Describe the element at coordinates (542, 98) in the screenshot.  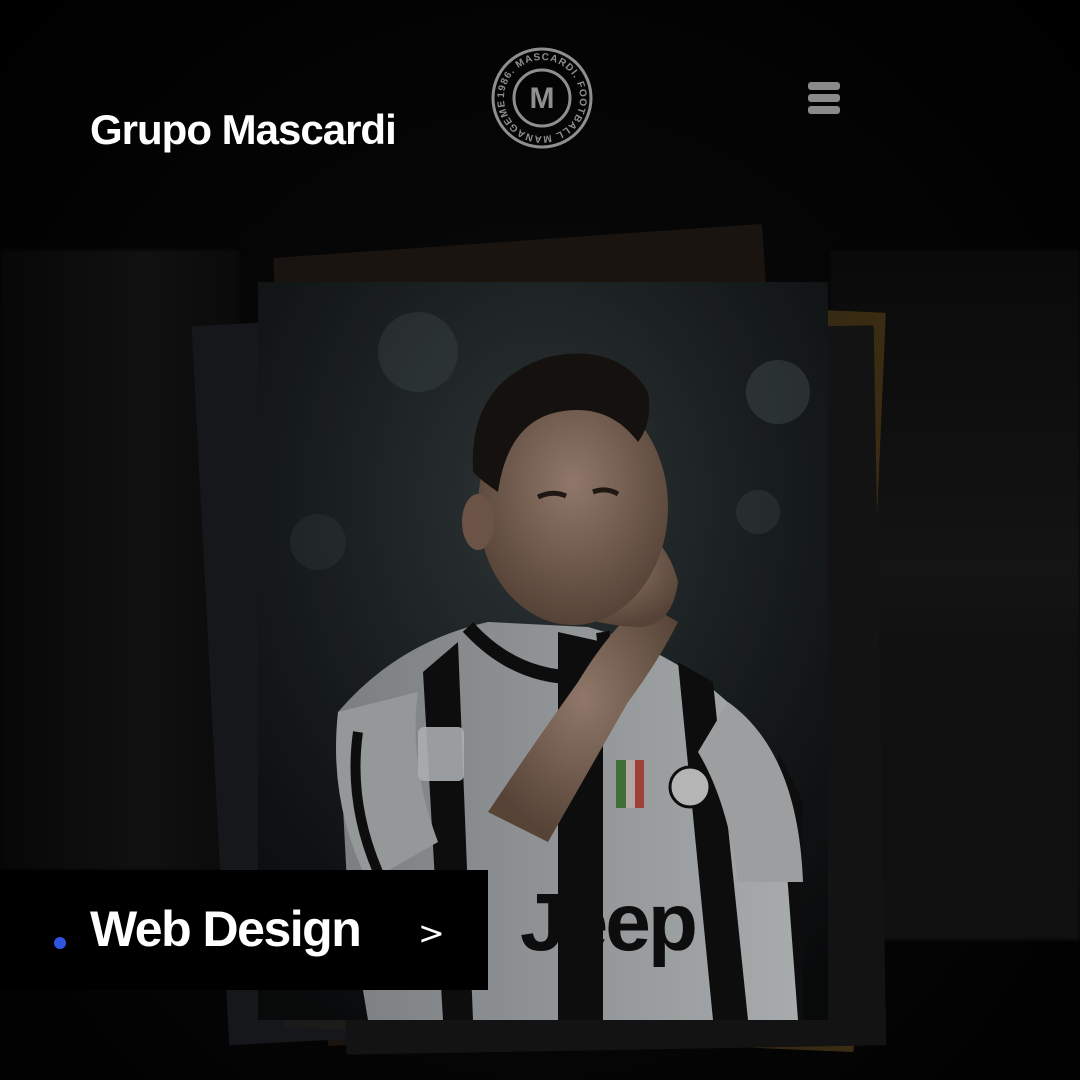
I see `logo-letter: M` at that location.